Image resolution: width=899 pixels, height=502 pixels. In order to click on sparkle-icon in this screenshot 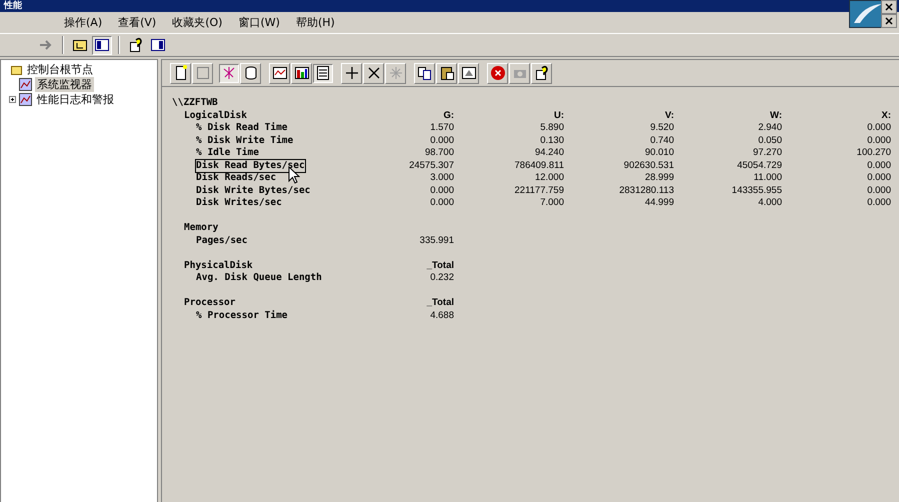, I will do `click(395, 73)`.